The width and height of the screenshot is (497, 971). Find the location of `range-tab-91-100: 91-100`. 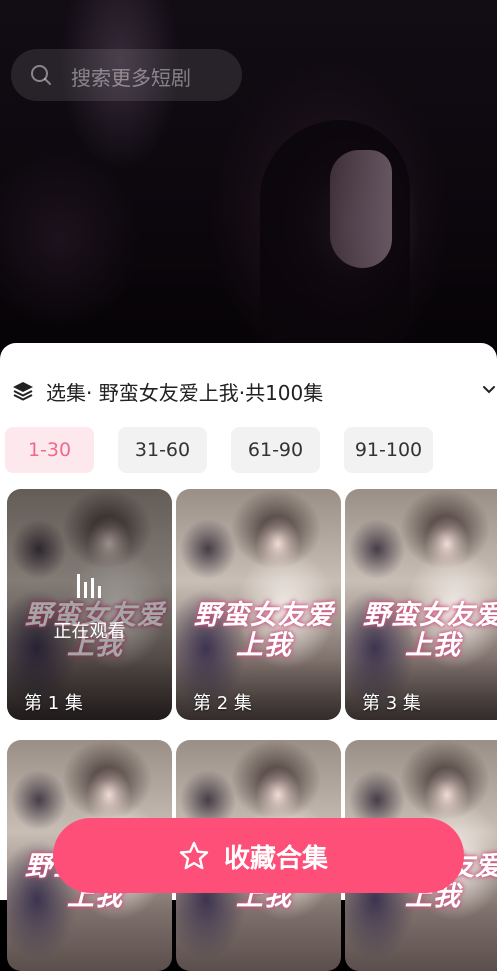

range-tab-91-100: 91-100 is located at coordinates (388, 450).